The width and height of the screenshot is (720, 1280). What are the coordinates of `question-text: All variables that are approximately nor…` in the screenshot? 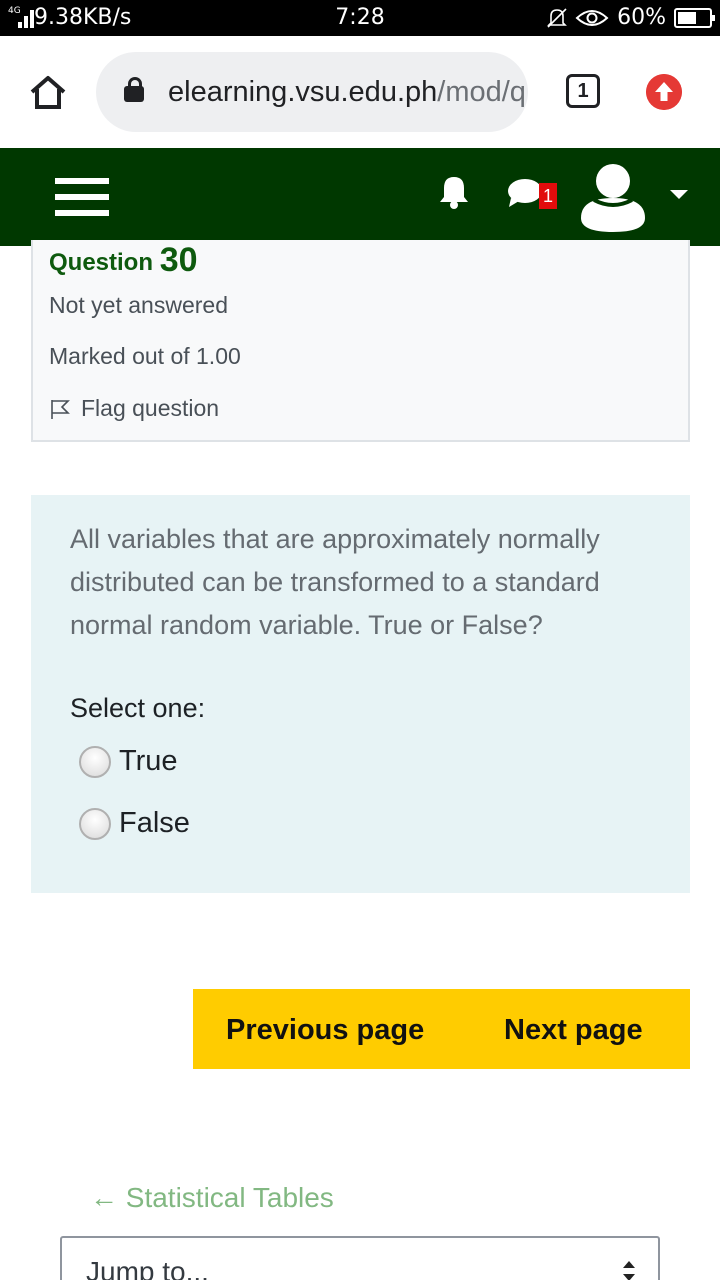 It's located at (335, 582).